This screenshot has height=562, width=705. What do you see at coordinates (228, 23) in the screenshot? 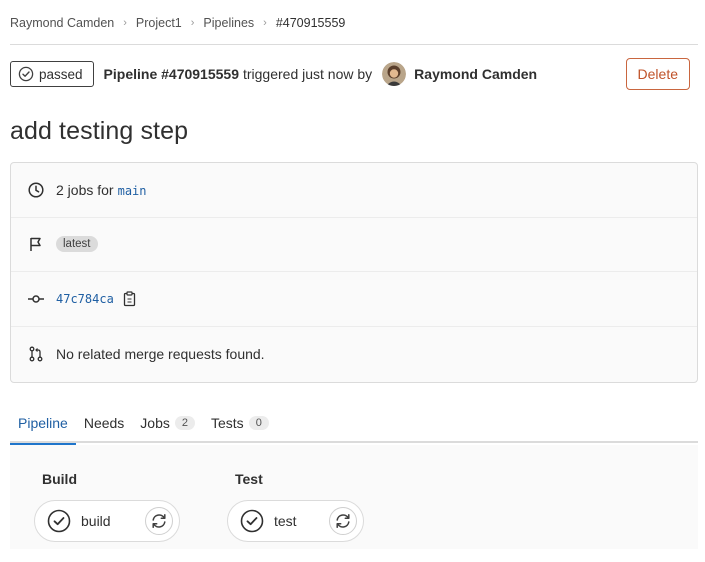
I see `breadcrumb-pipelines: Pipelines` at bounding box center [228, 23].